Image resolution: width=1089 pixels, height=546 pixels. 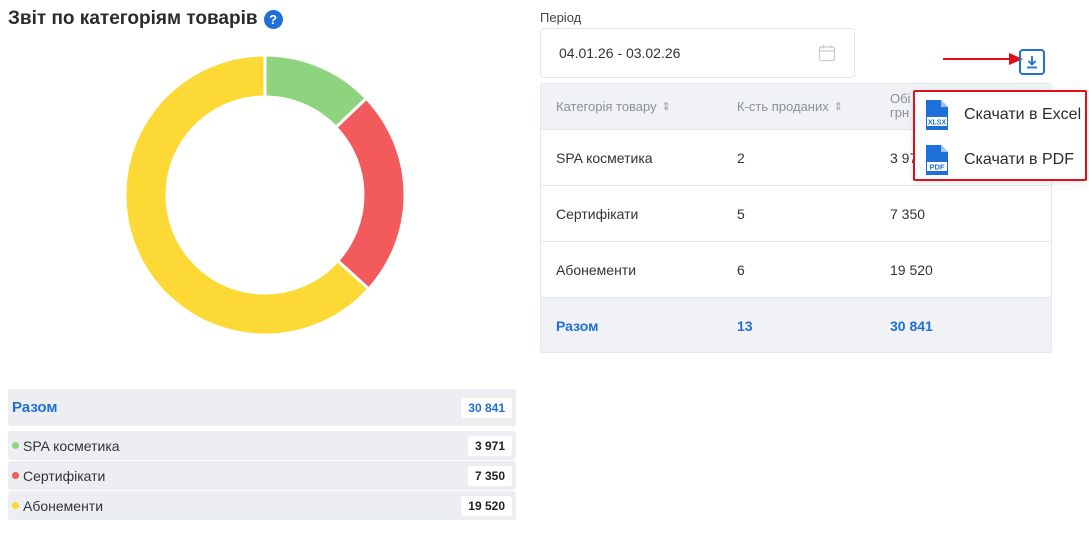 What do you see at coordinates (63, 505) in the screenshot?
I see `legend-item-label: Абонементи` at bounding box center [63, 505].